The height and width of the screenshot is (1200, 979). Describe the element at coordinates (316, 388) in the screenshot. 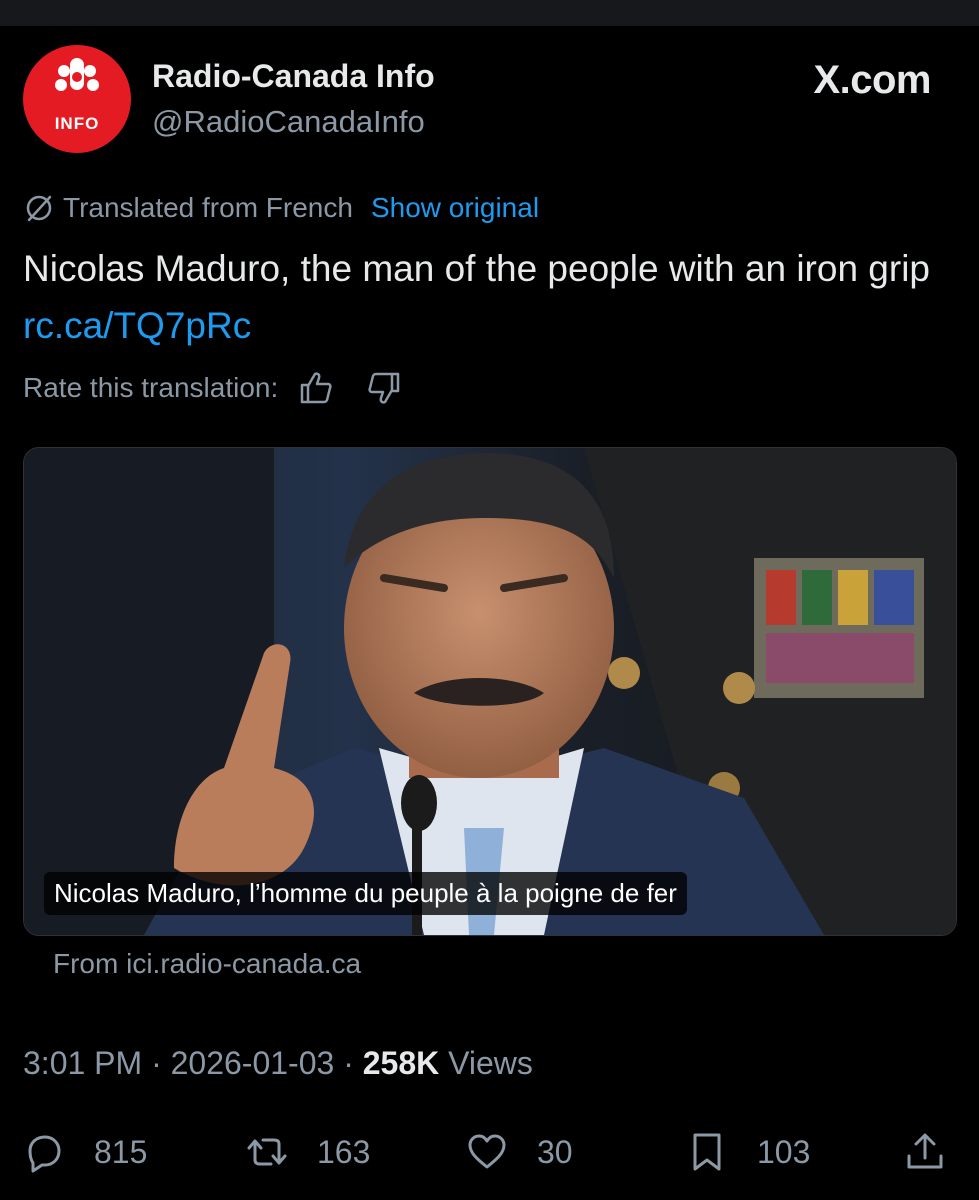

I see `thumbs-up-icon` at that location.